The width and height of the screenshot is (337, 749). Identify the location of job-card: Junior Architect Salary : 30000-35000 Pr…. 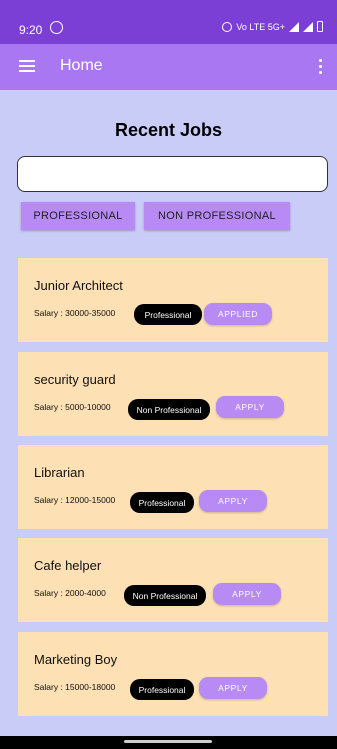
(173, 300).